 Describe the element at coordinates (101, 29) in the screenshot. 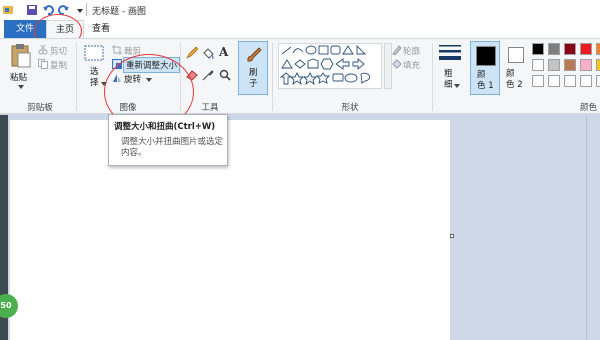

I see `tab-view: 查看` at that location.